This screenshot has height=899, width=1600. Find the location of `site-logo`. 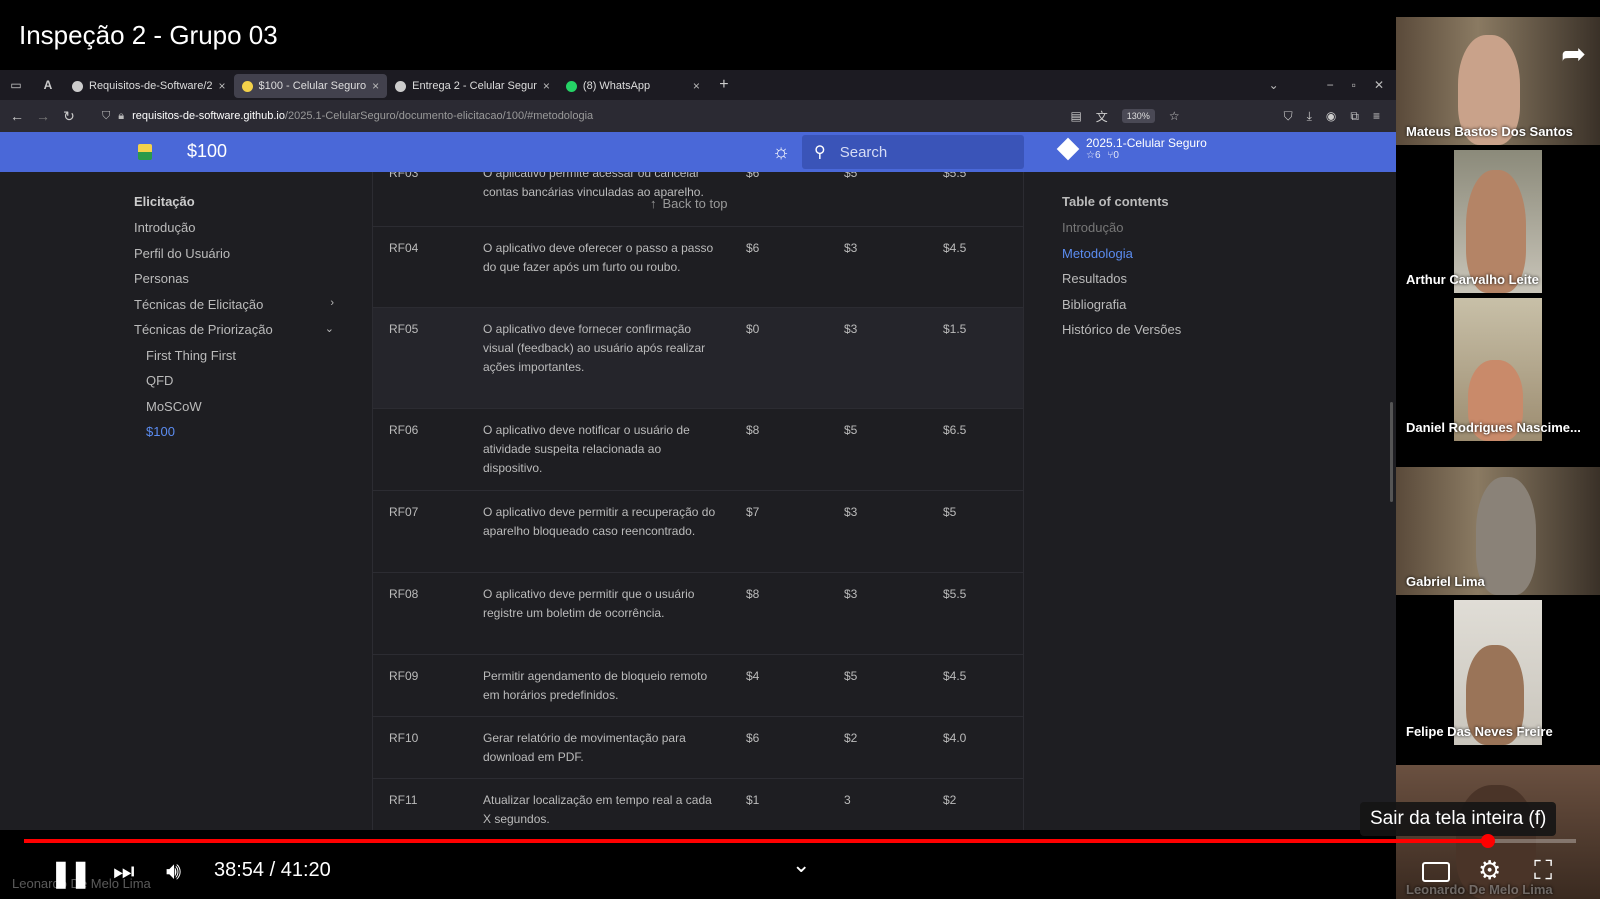

site-logo is located at coordinates (145, 152).